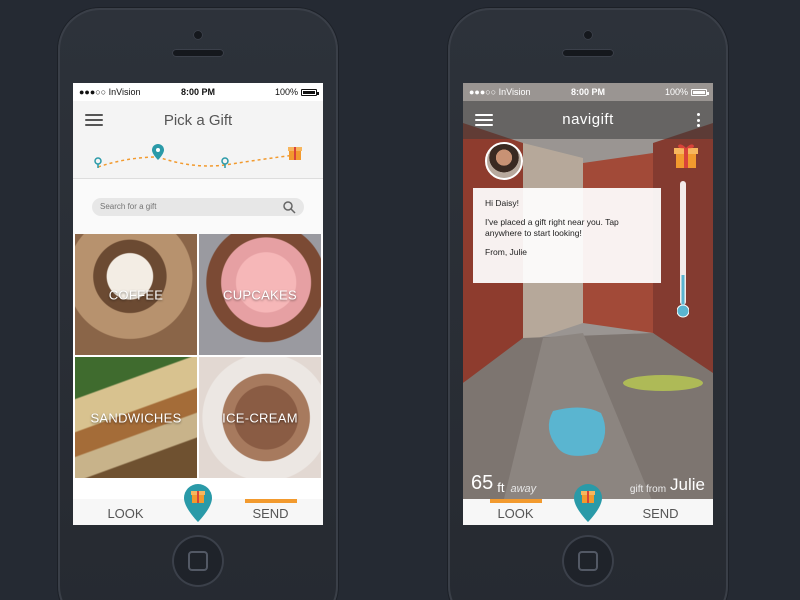  Describe the element at coordinates (191, 206) in the screenshot. I see `search-input` at that location.